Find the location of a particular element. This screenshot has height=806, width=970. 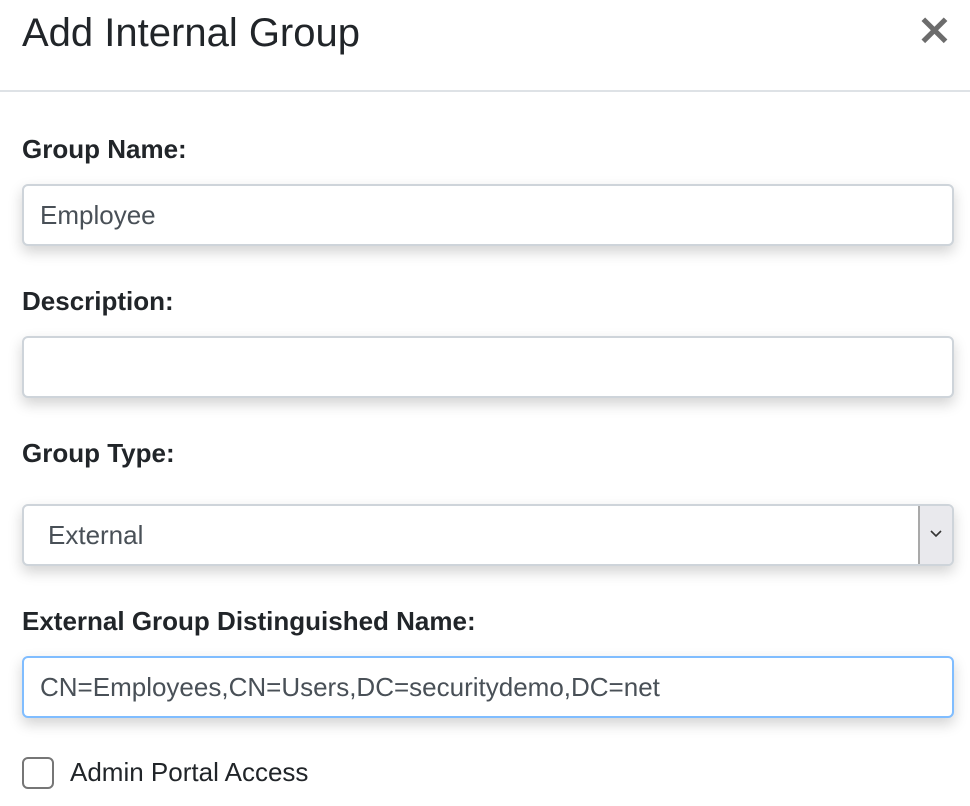

external-dn-label: External Group Distinguished Name: is located at coordinates (249, 621).